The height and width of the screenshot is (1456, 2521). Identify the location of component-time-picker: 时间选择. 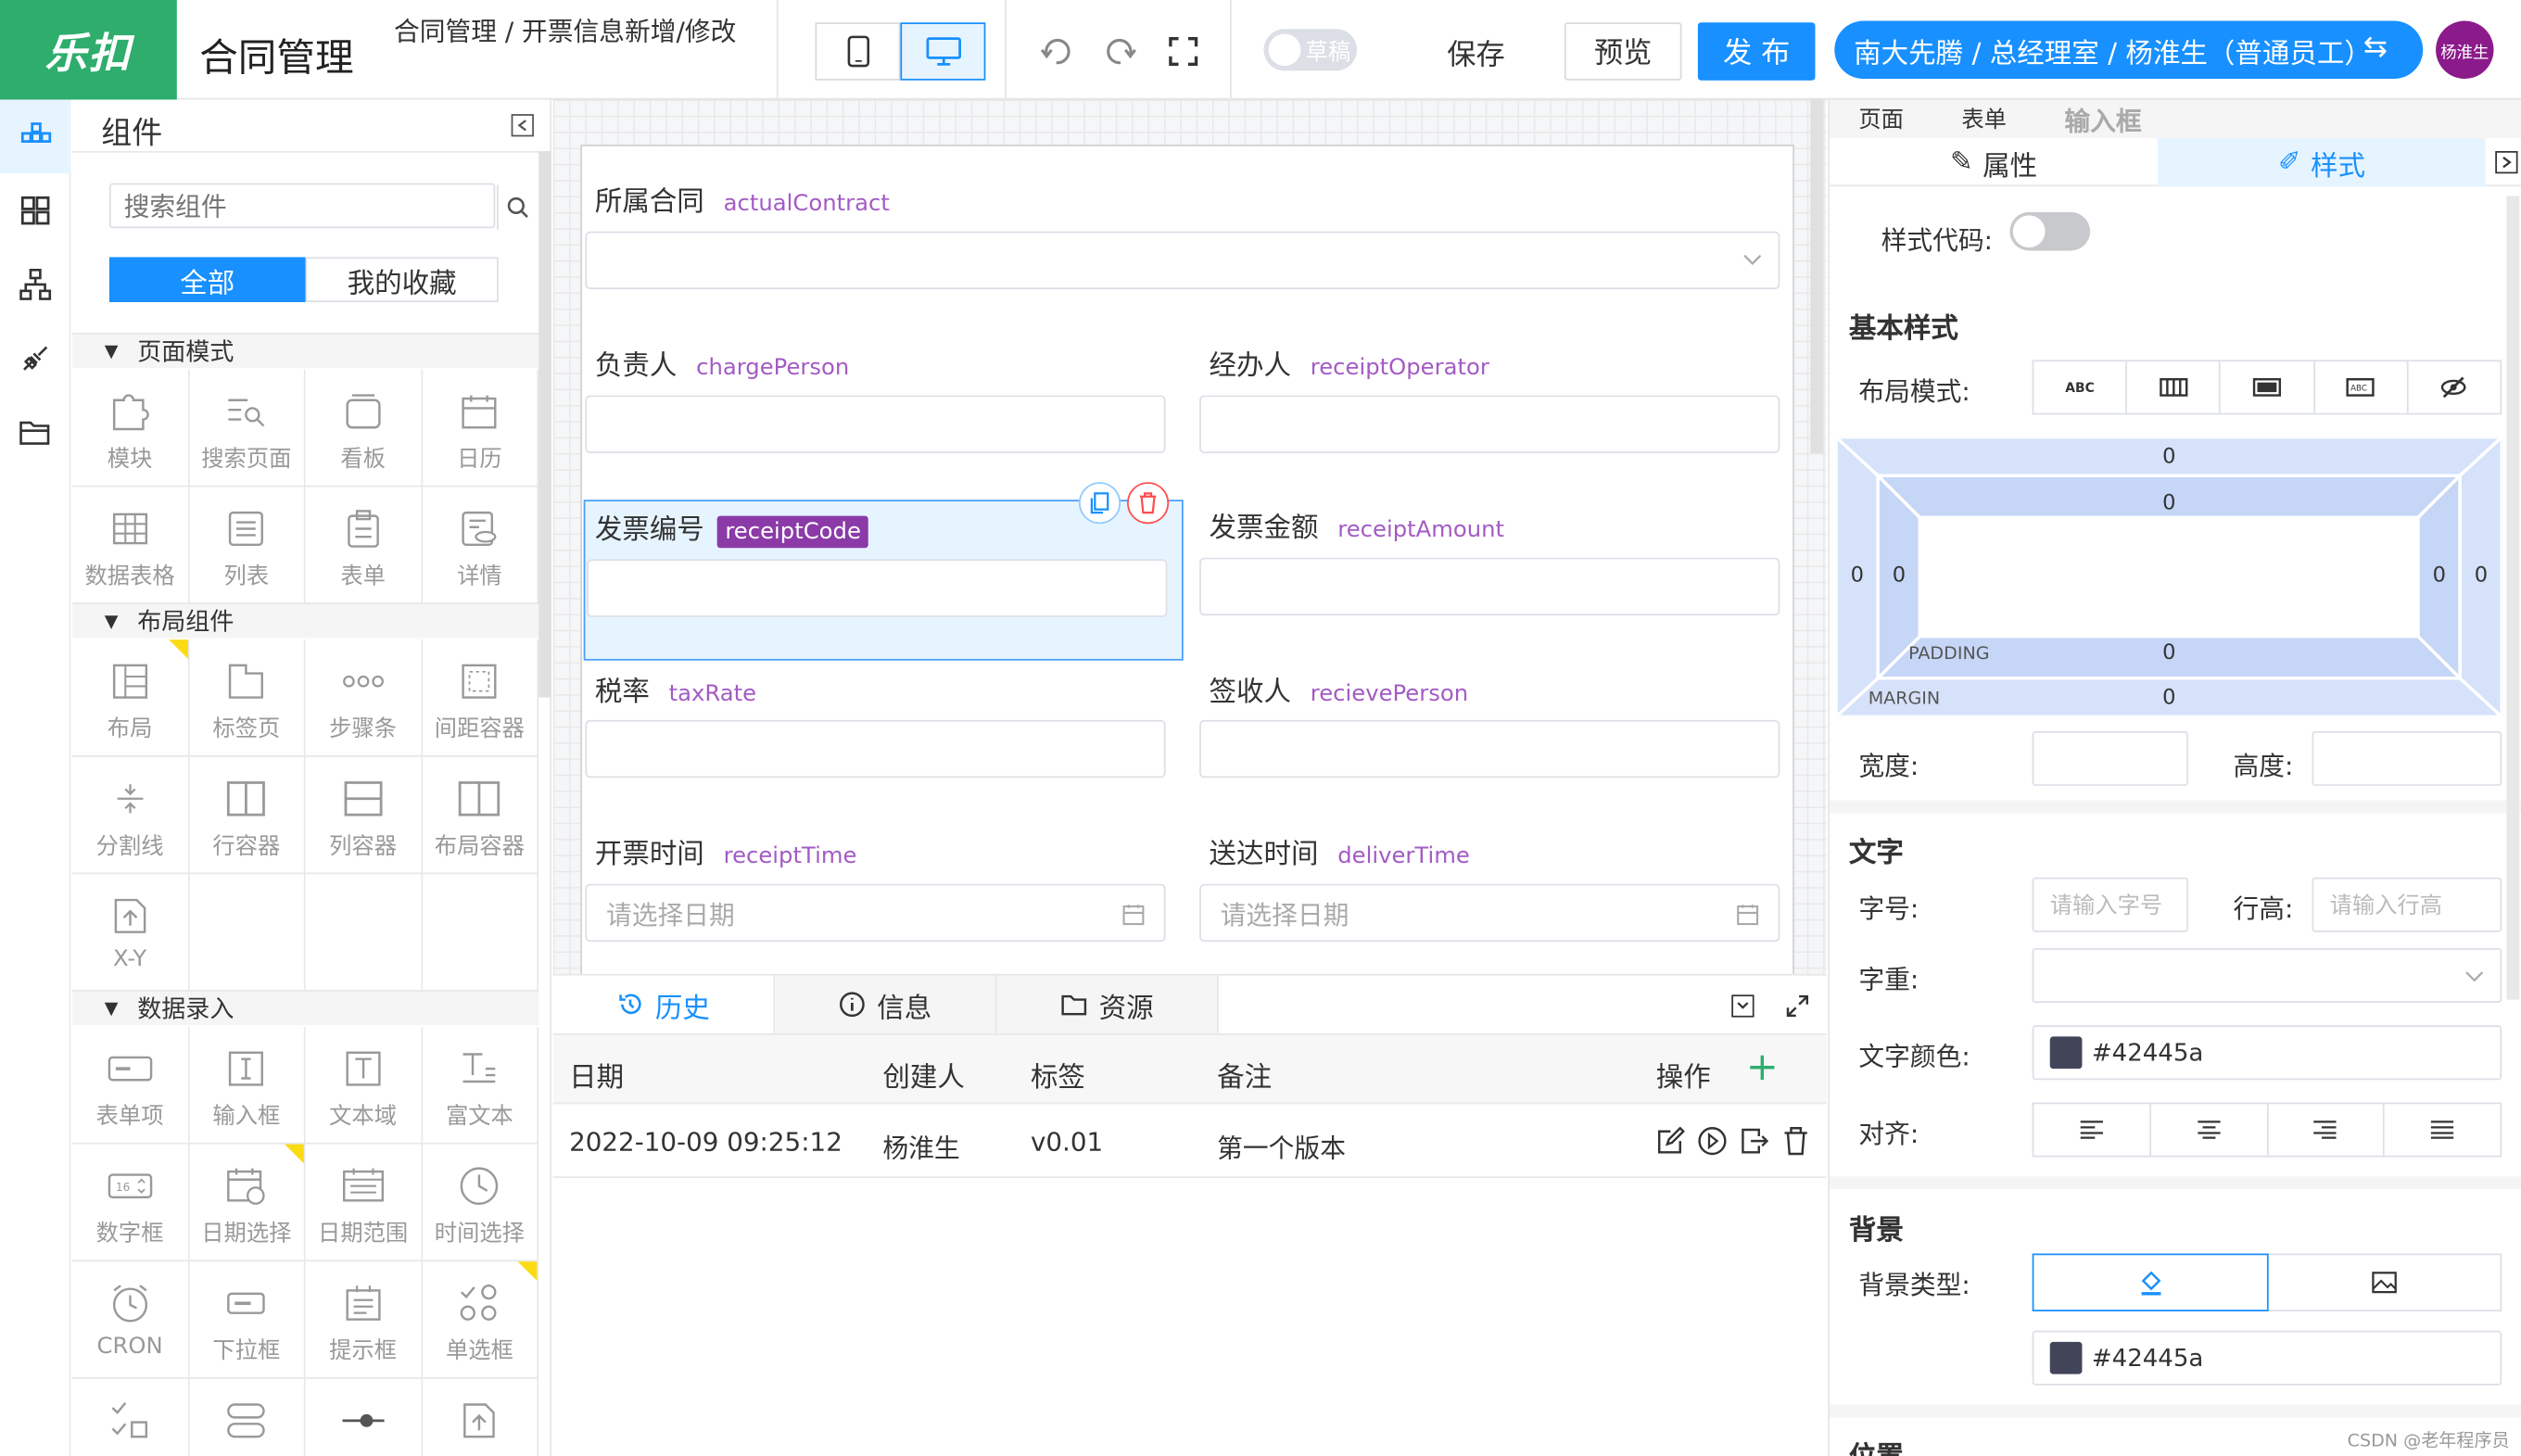
(480, 1203).